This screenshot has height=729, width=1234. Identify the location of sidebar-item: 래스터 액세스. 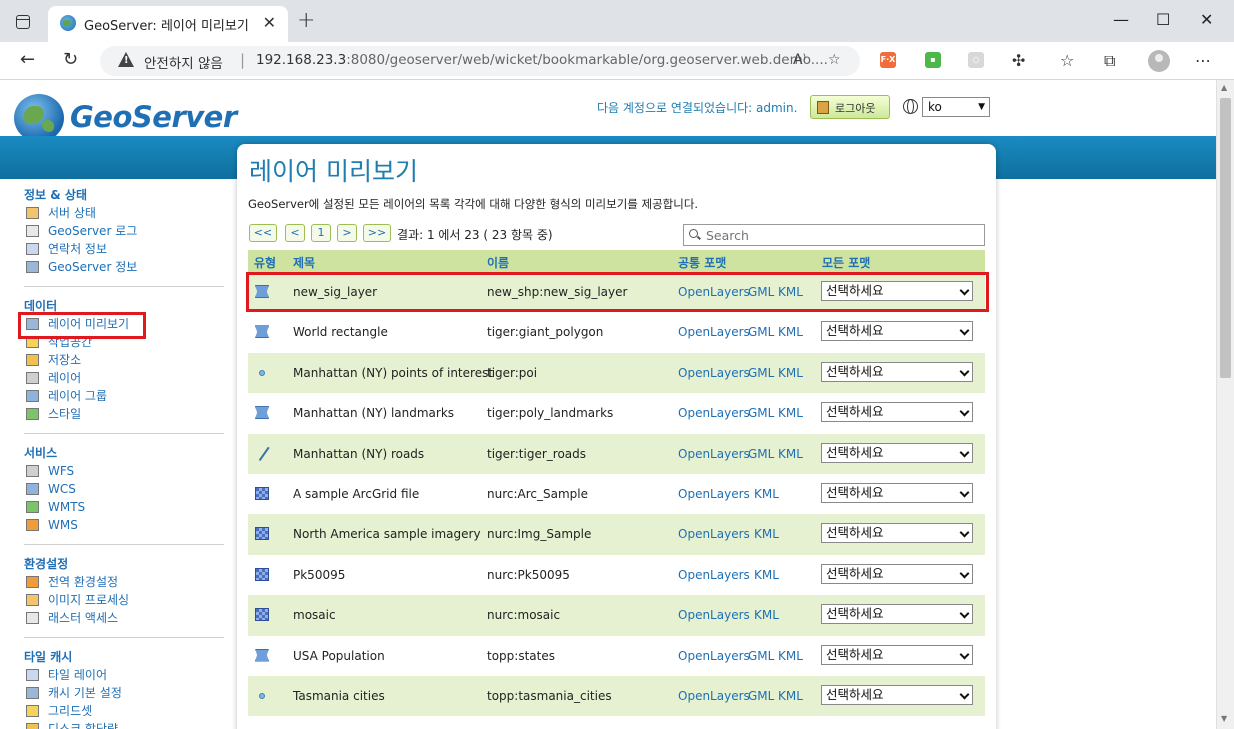
(124, 618).